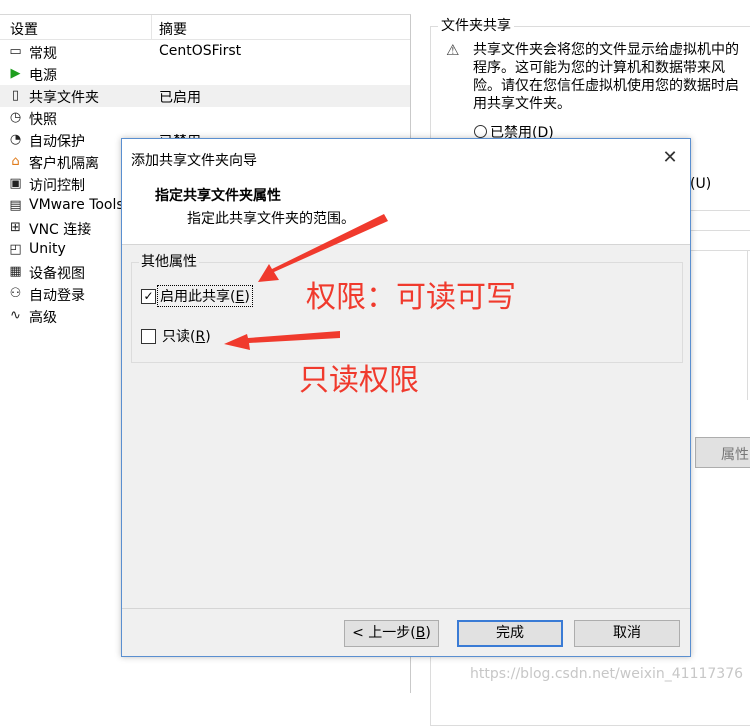 The width and height of the screenshot is (750, 726). Describe the element at coordinates (282, 340) in the screenshot. I see `arrow-to-read-only` at that location.